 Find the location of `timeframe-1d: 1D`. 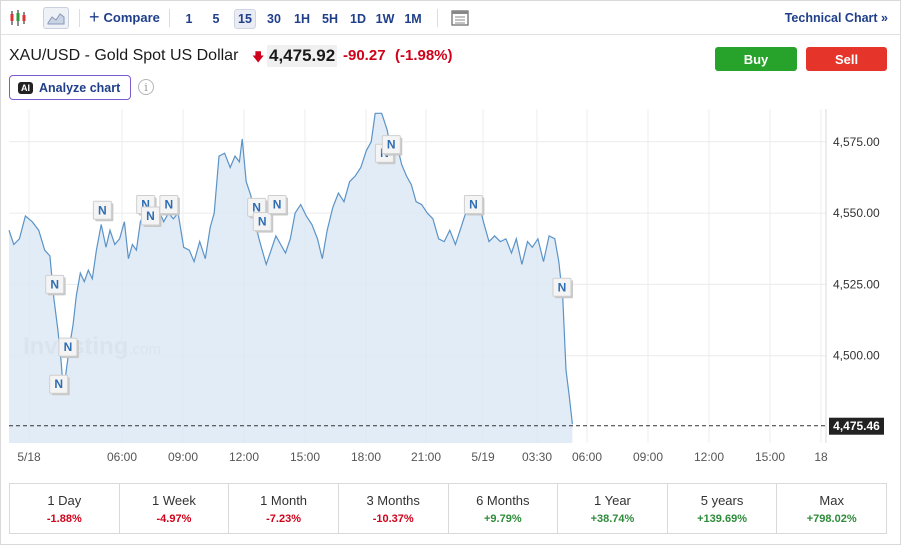

timeframe-1d: 1D is located at coordinates (358, 19).